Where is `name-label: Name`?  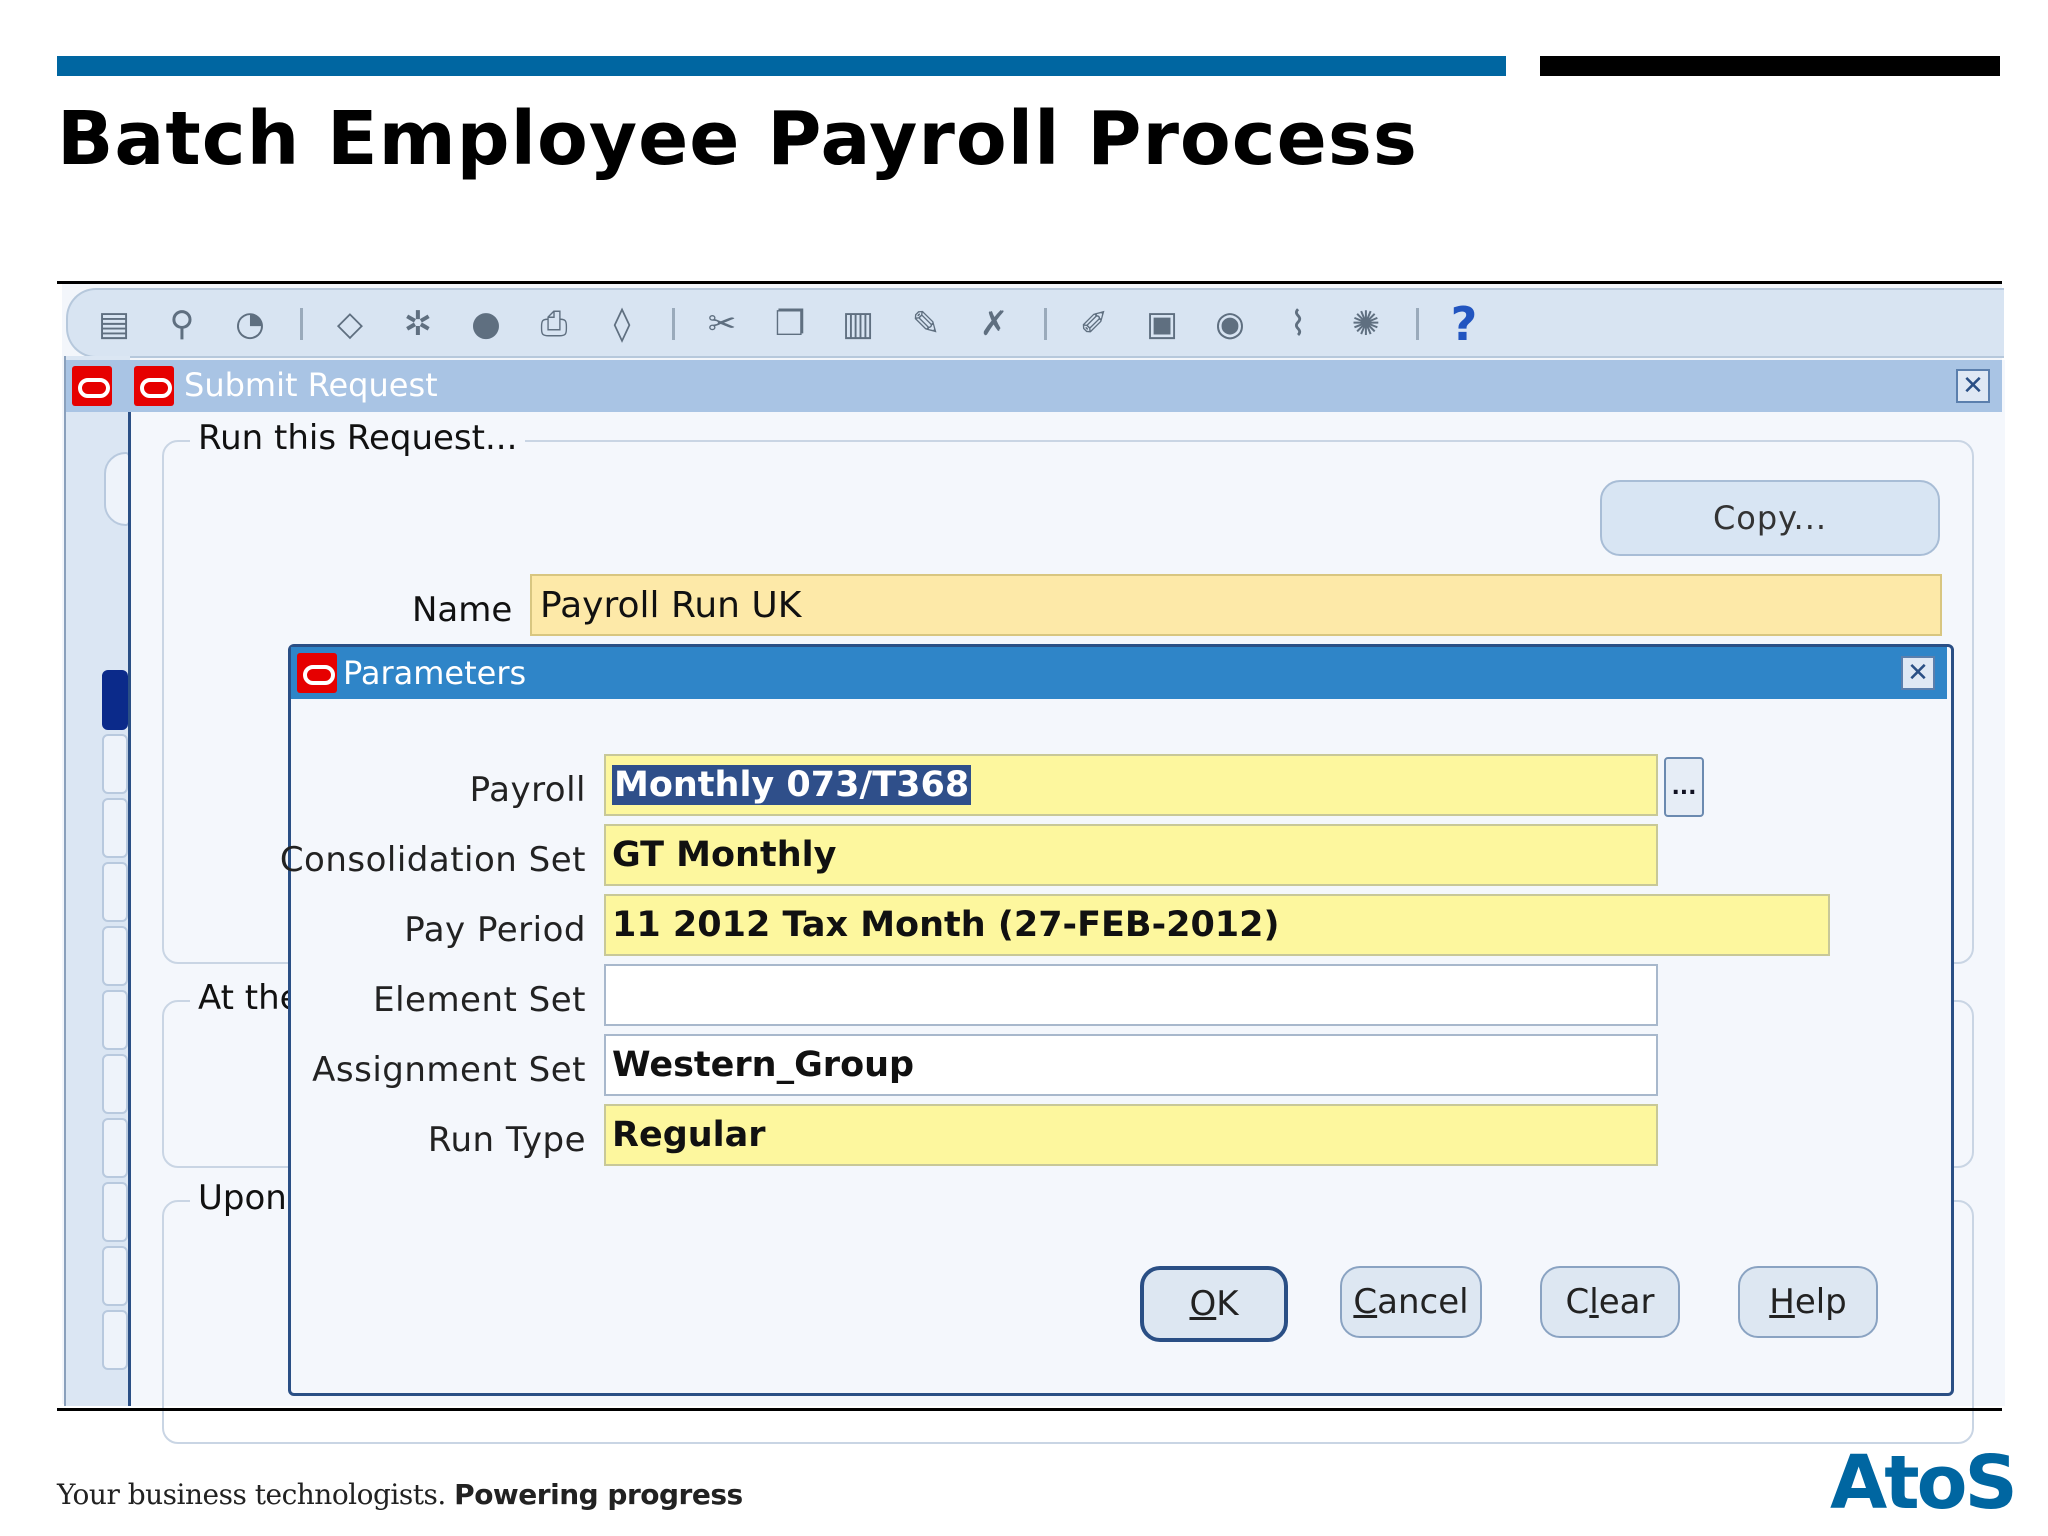 name-label: Name is located at coordinates (462, 610).